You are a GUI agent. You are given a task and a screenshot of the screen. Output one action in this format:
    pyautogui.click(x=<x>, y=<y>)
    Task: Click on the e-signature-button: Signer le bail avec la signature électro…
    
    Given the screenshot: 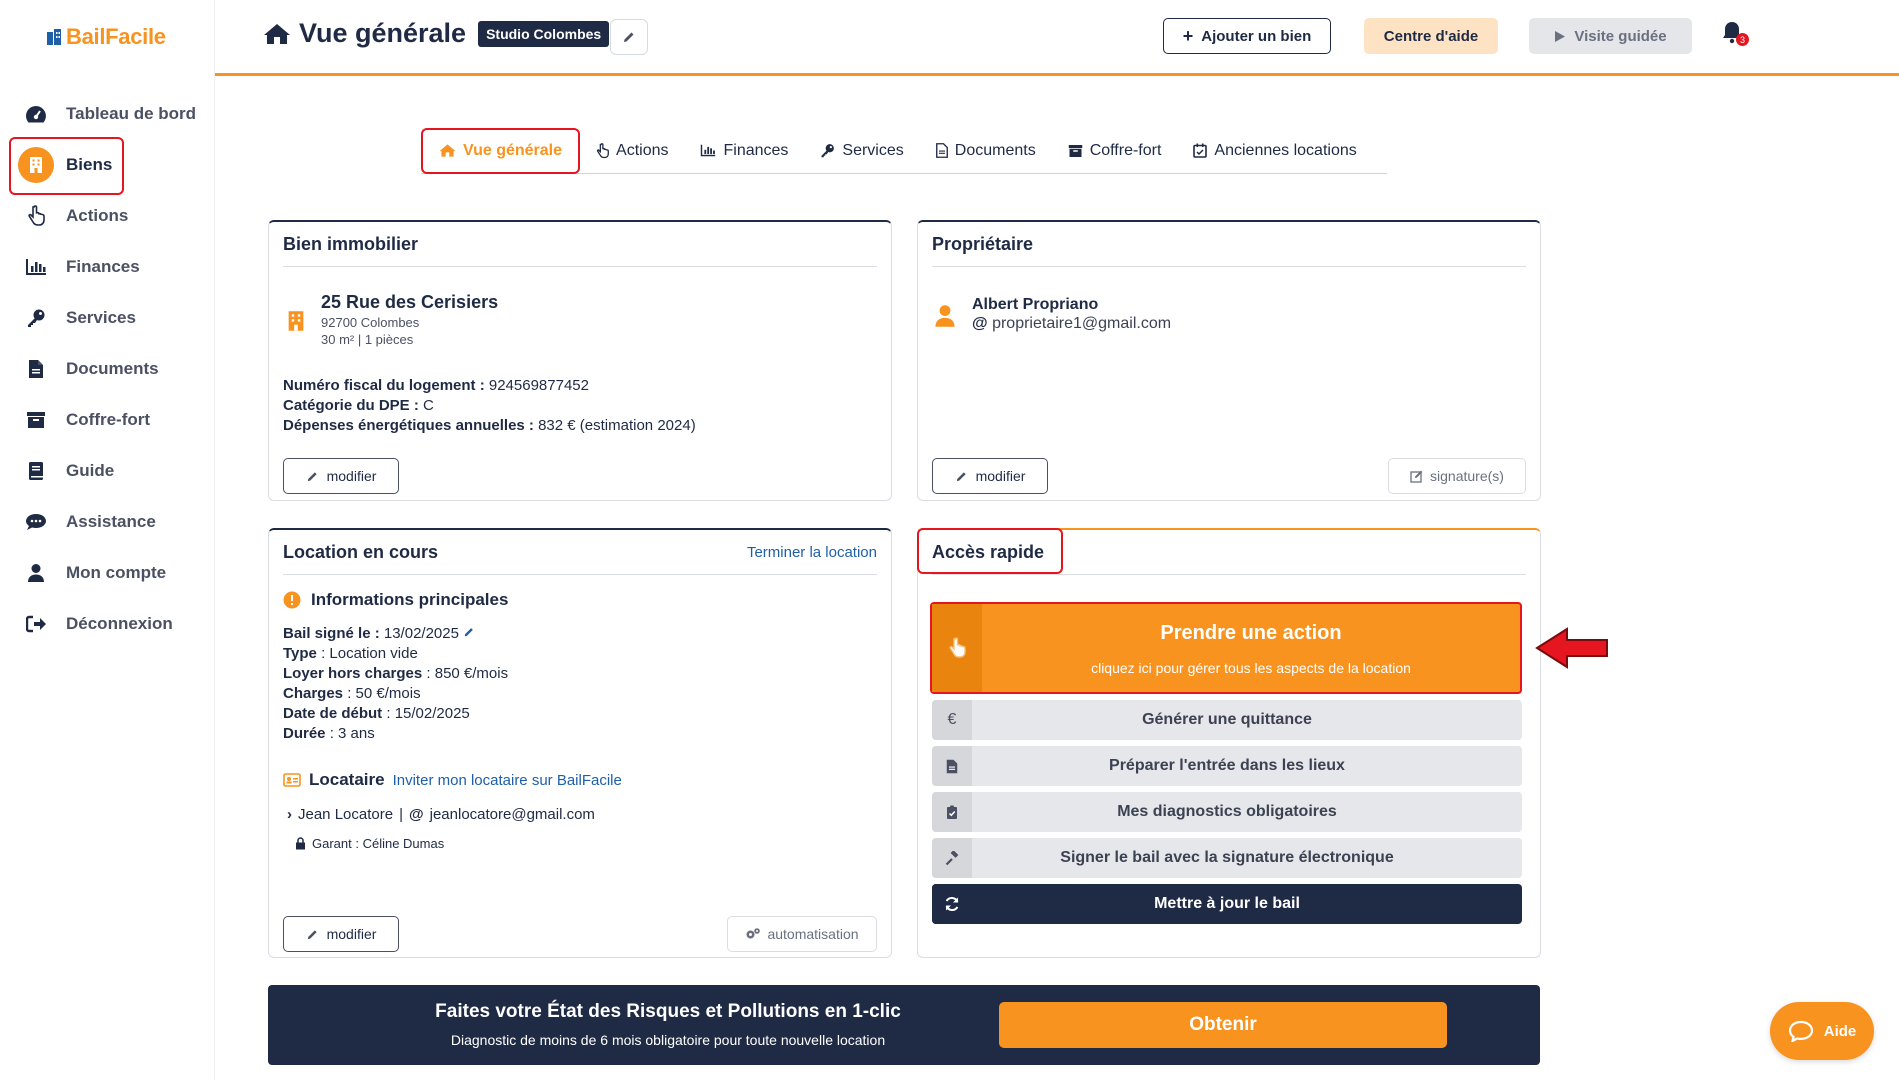 What is the action you would take?
    pyautogui.click(x=1227, y=858)
    